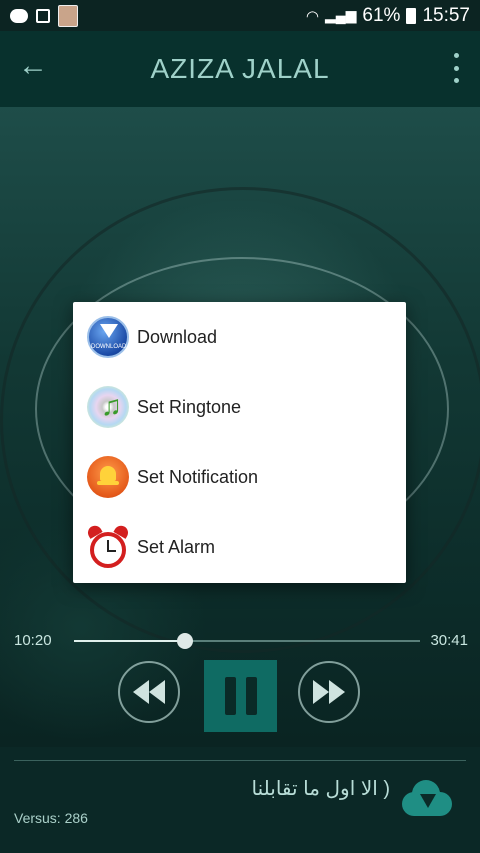 The image size is (480, 853). What do you see at coordinates (108, 337) in the screenshot?
I see `download-icon: DOWNLOAD` at bounding box center [108, 337].